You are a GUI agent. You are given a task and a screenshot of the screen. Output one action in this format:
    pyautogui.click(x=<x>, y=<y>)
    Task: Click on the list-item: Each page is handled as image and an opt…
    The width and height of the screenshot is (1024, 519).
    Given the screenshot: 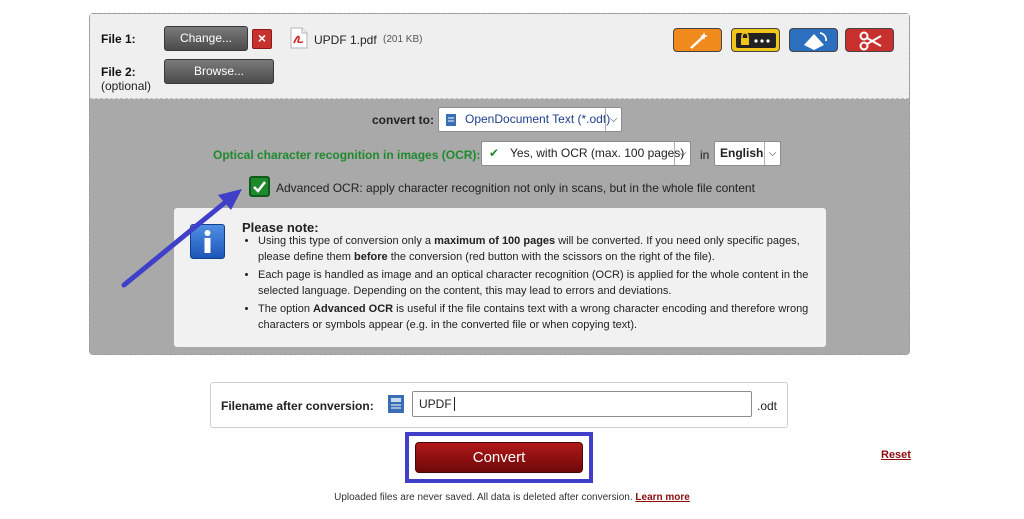 What is the action you would take?
    pyautogui.click(x=536, y=283)
    